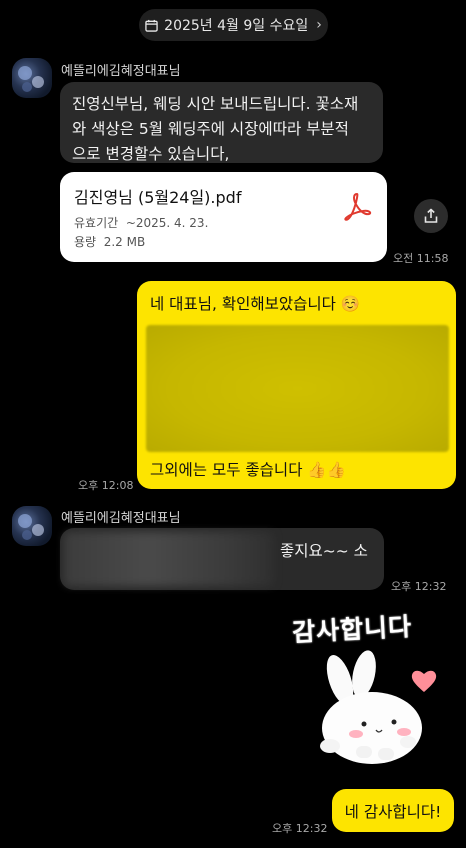 This screenshot has width=466, height=848. I want to click on file-name: 김진영님 (5월24일).pdf, so click(158, 197).